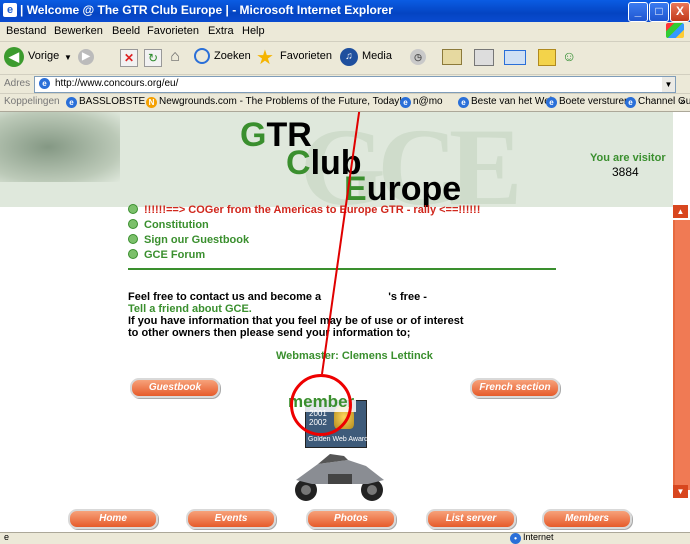 Image resolution: width=690 pixels, height=544 pixels. What do you see at coordinates (17, 83) in the screenshot?
I see `address-label: Adres` at bounding box center [17, 83].